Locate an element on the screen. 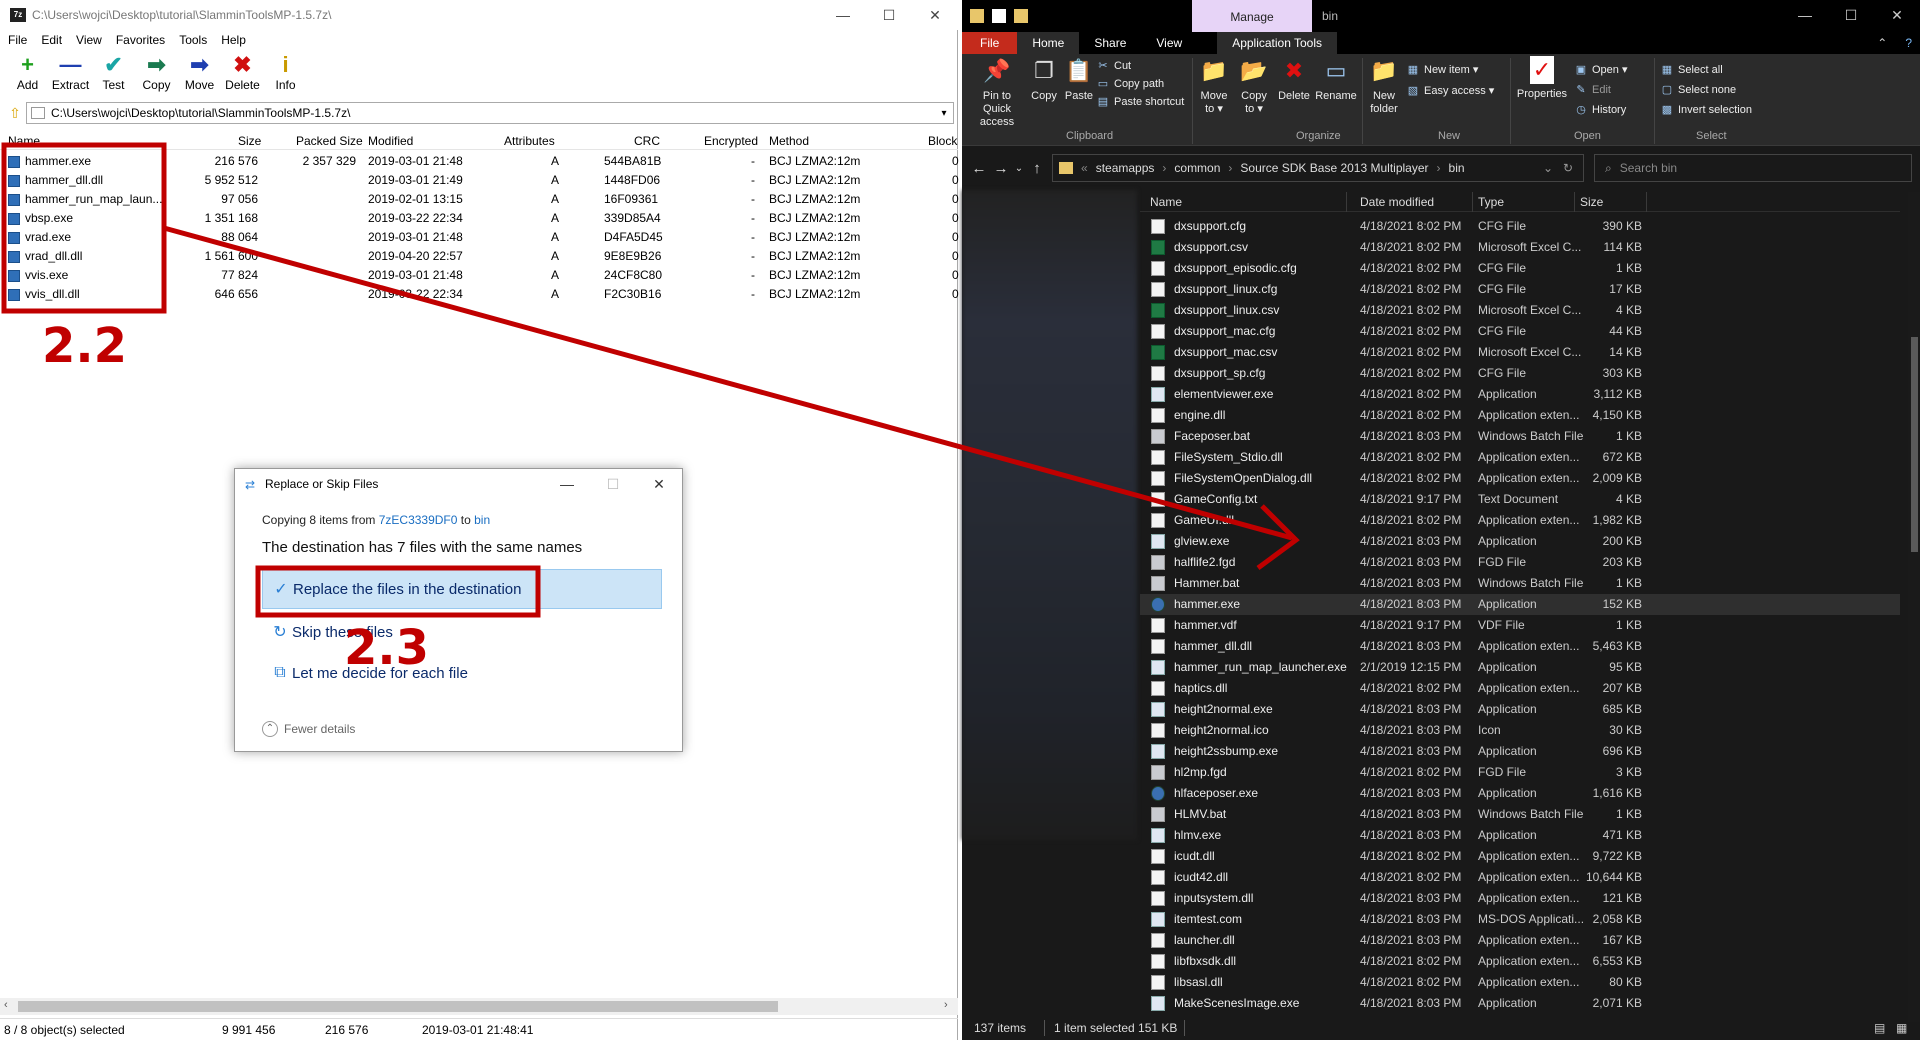  chevron-down-icon: ▾ is located at coordinates (944, 113).